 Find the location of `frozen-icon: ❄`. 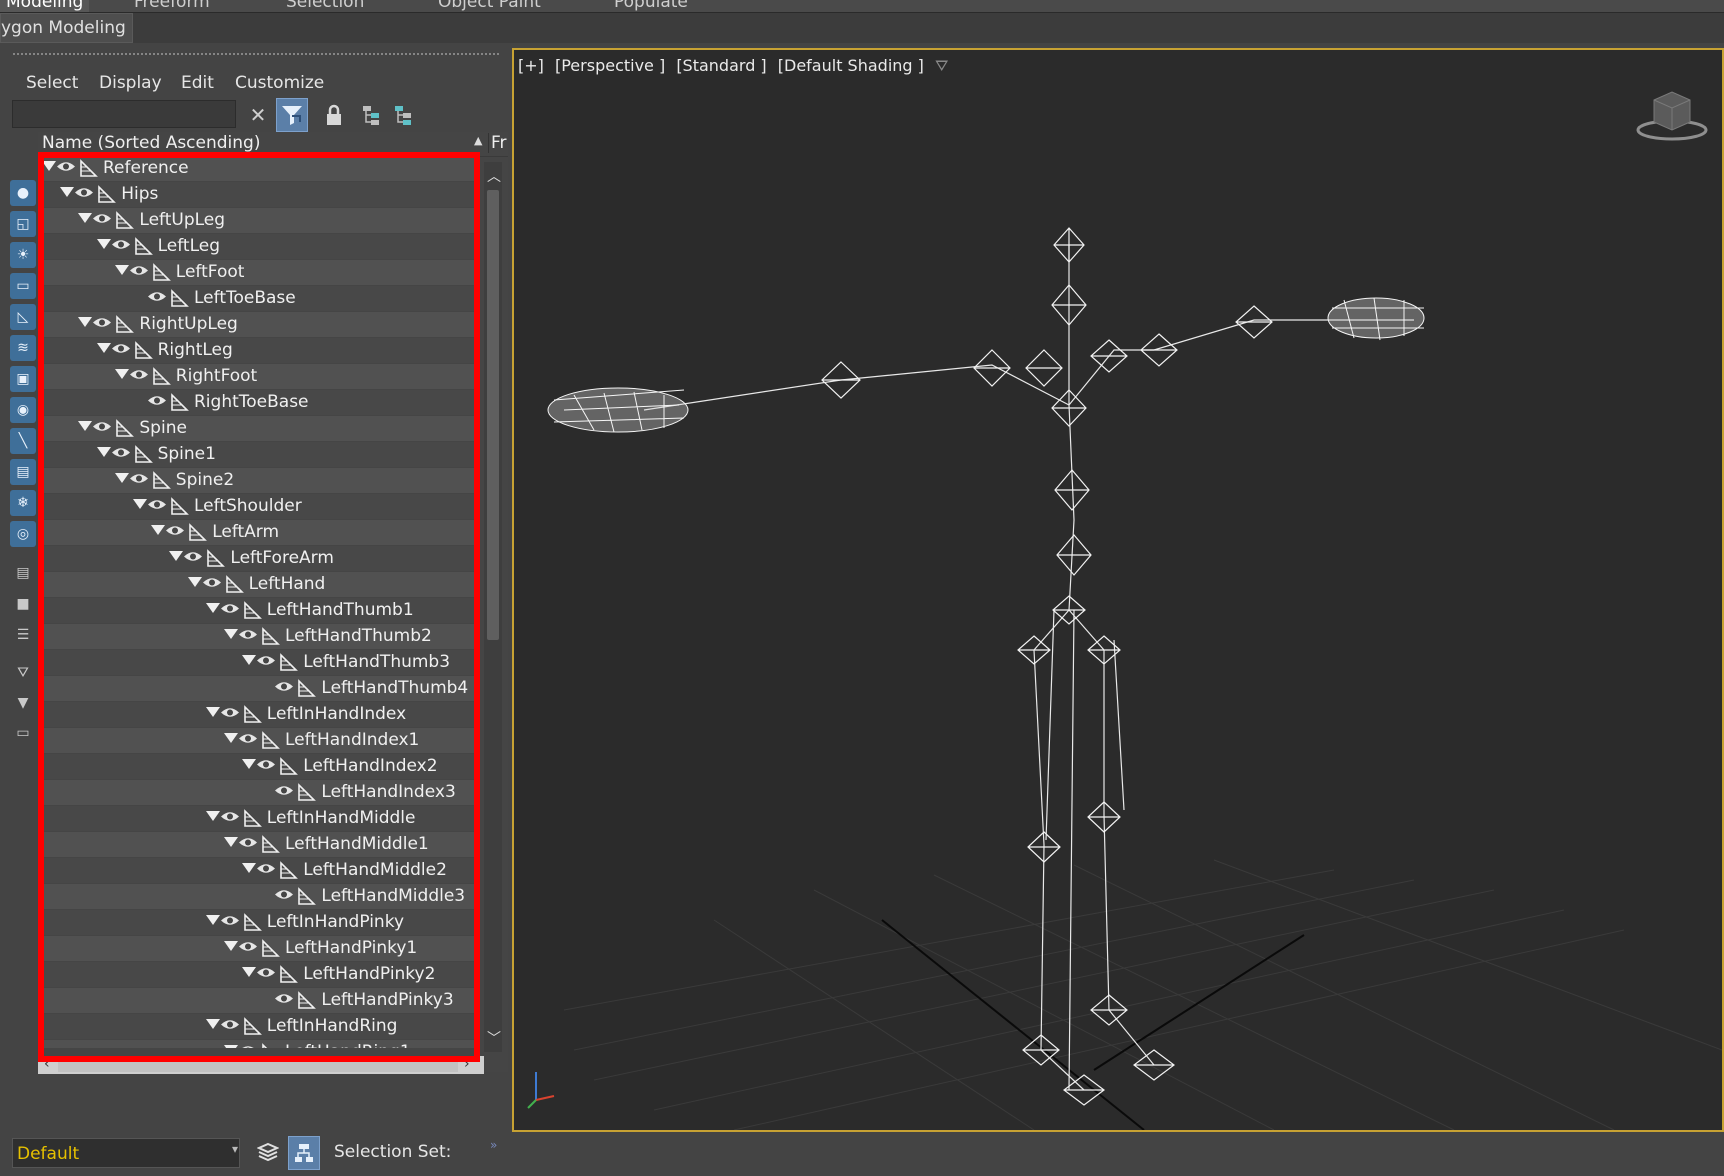

frozen-icon: ❄ is located at coordinates (23, 503).